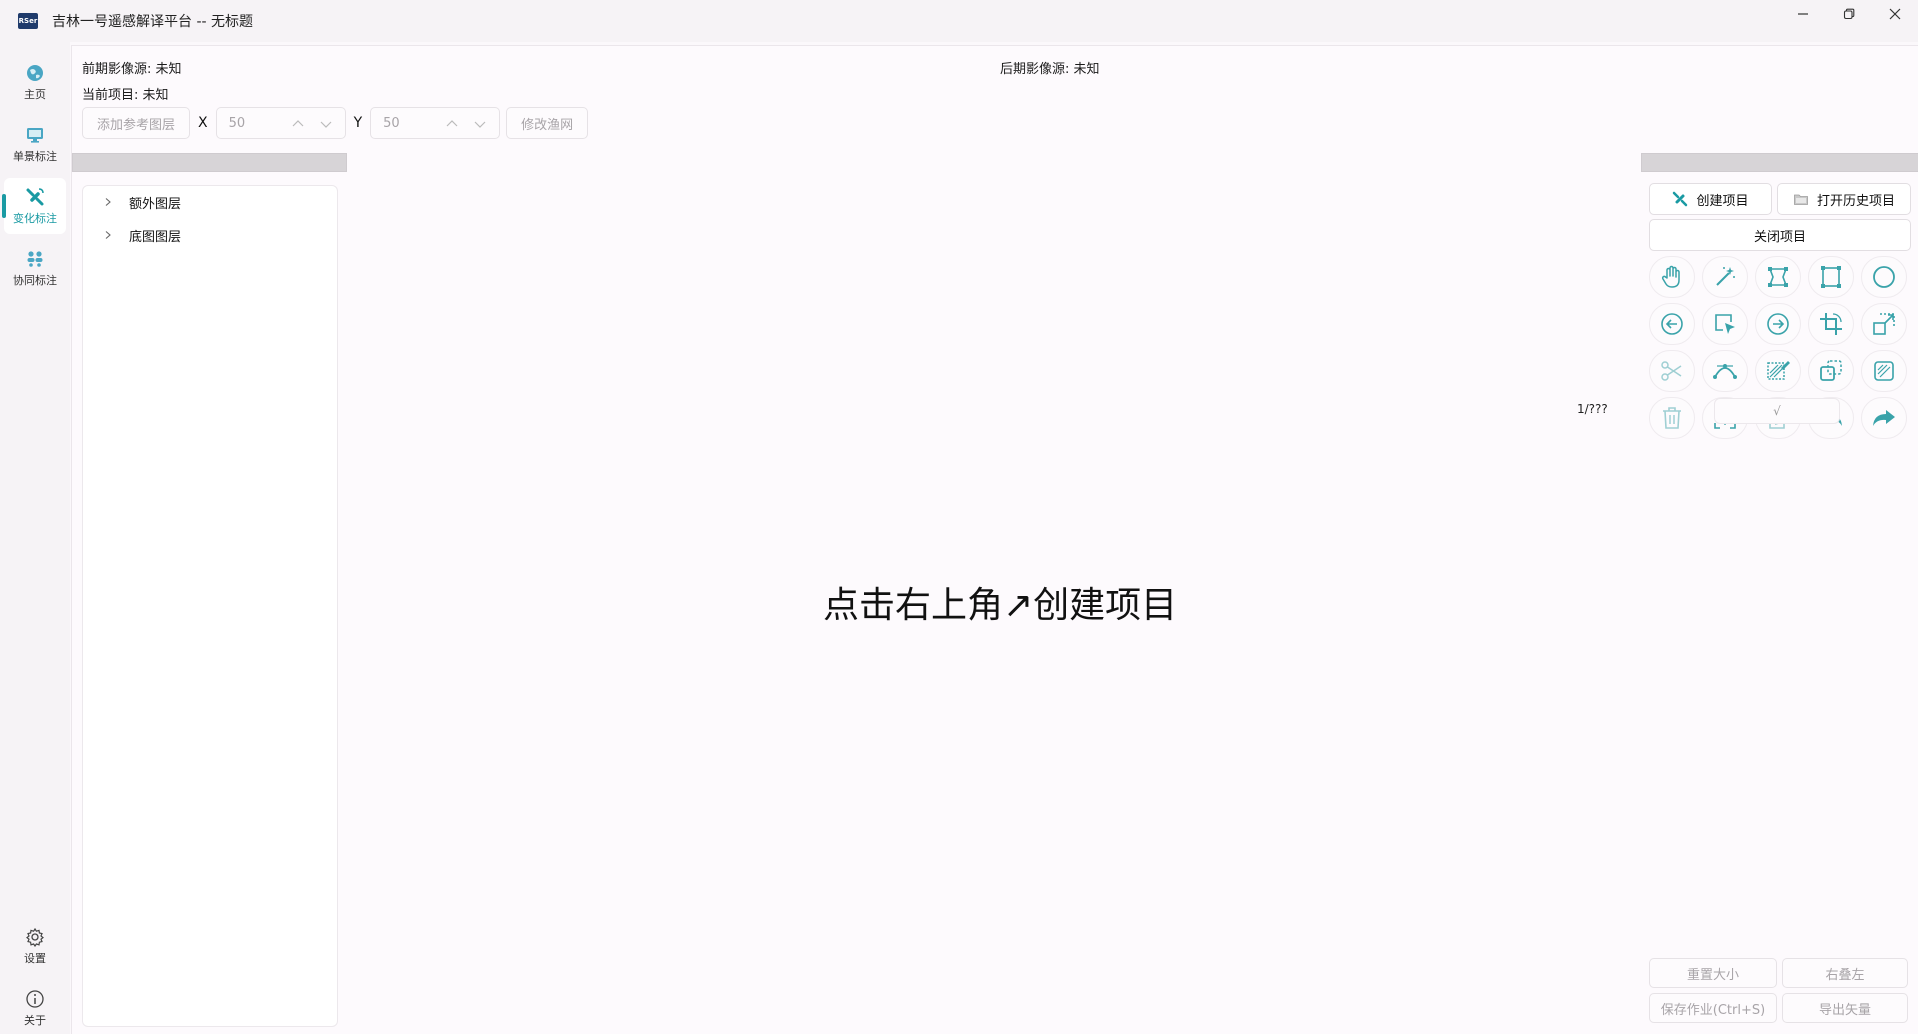 The width and height of the screenshot is (1918, 1034). Describe the element at coordinates (136, 123) in the screenshot. I see `add-reference-layer-button: 添加参考图层` at that location.